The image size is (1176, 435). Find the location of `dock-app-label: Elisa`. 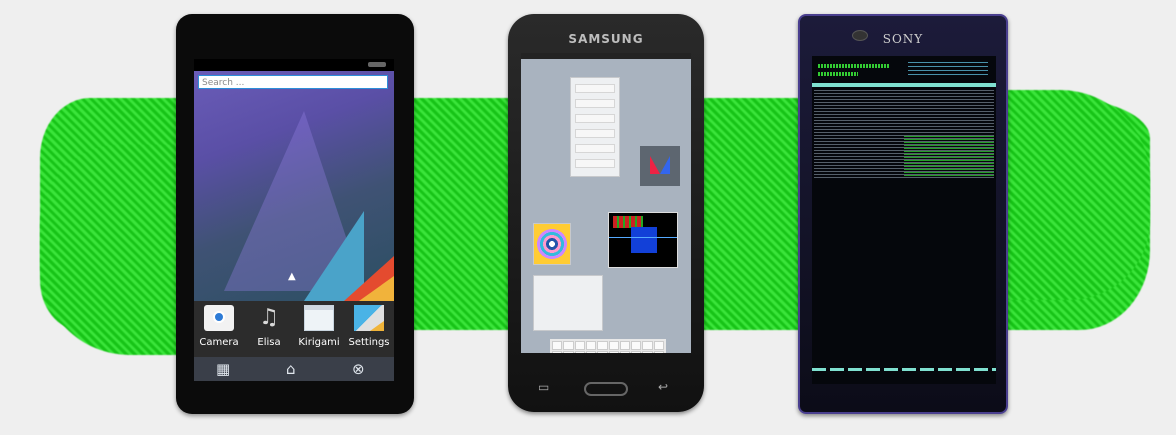

dock-app-label: Elisa is located at coordinates (269, 342).